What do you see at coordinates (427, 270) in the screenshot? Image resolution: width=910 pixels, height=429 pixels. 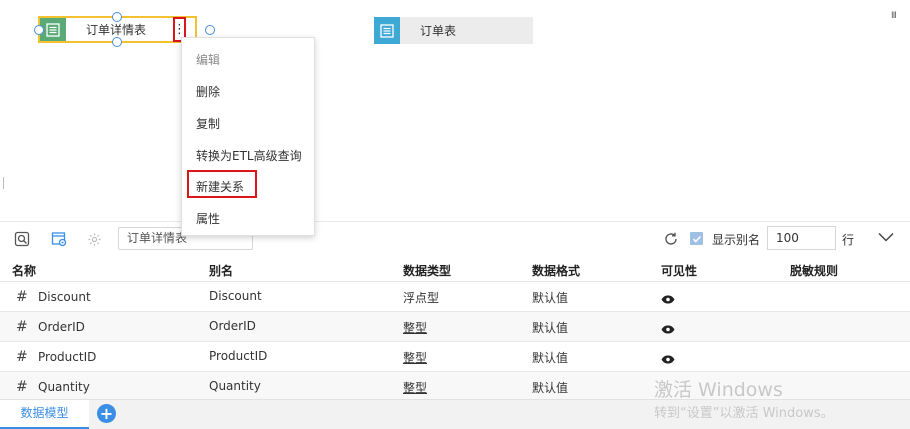 I see `column-header-type: 数据类型` at bounding box center [427, 270].